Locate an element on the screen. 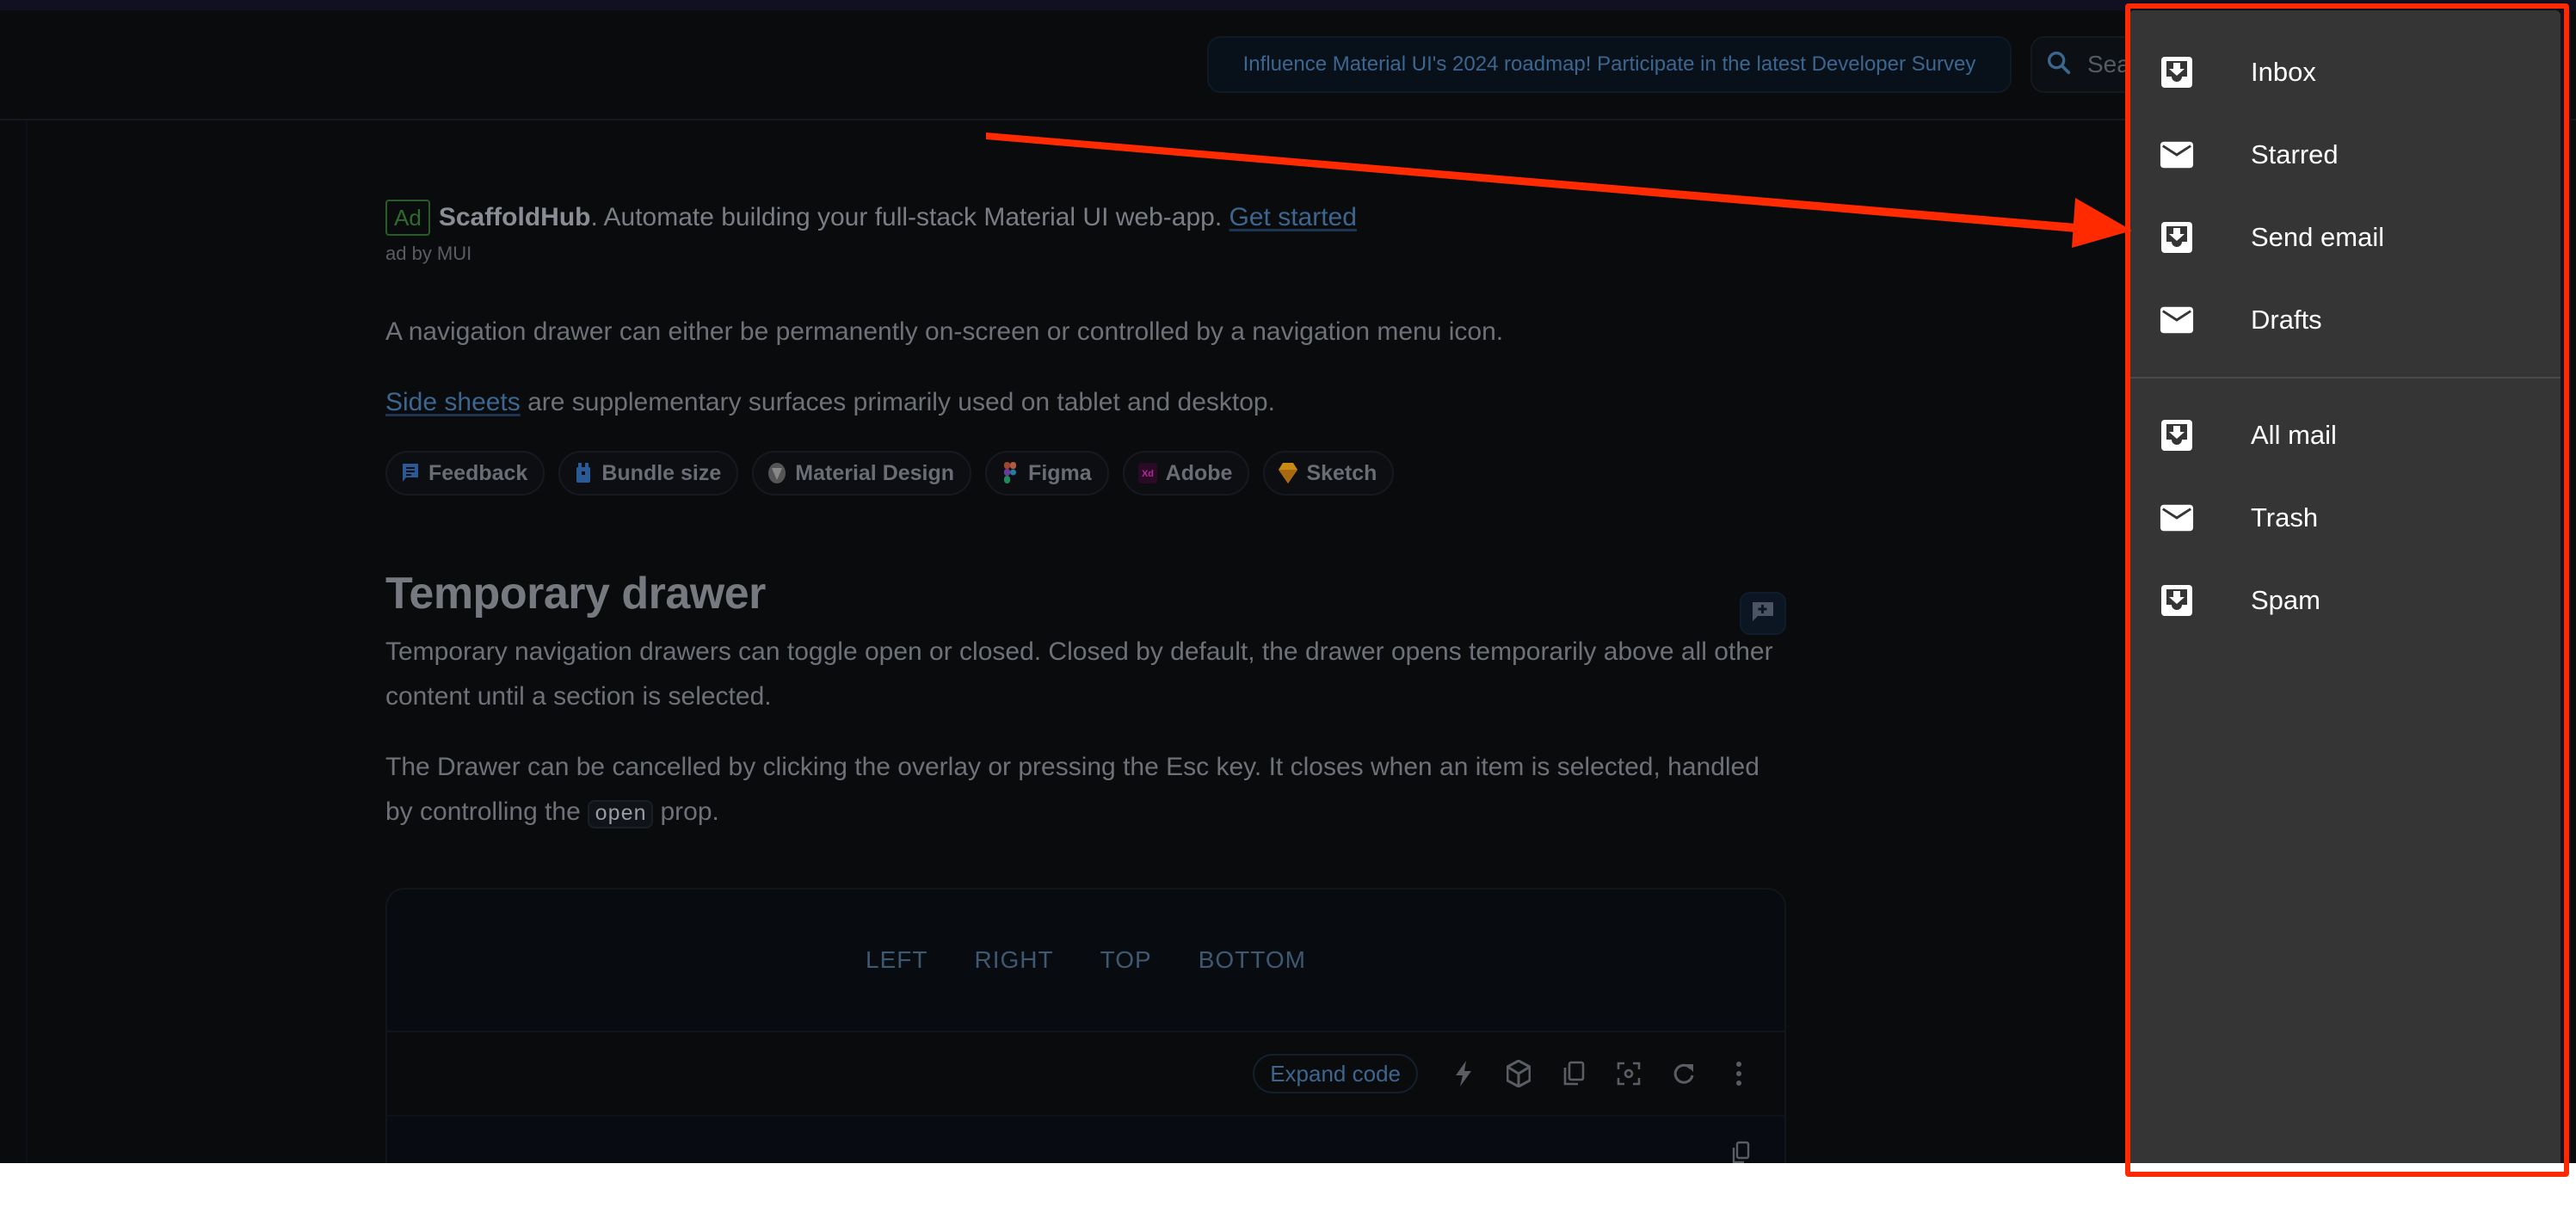 The image size is (2576, 1213). drawer-item-label: Spam is located at coordinates (2285, 600).